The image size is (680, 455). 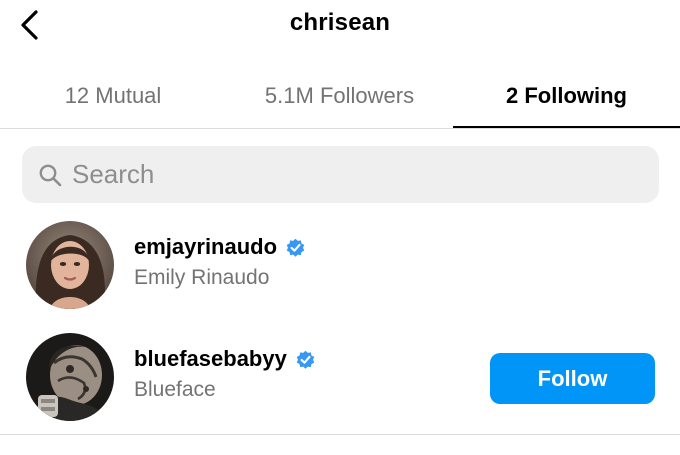 What do you see at coordinates (566, 96) in the screenshot?
I see `tab-following: 2 Following` at bounding box center [566, 96].